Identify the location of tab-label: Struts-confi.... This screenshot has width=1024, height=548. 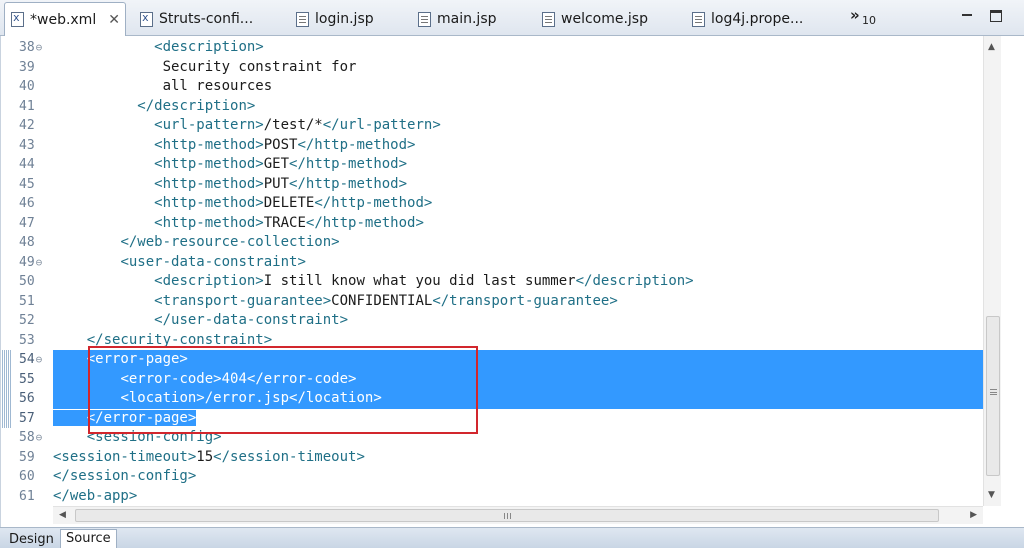
(206, 19).